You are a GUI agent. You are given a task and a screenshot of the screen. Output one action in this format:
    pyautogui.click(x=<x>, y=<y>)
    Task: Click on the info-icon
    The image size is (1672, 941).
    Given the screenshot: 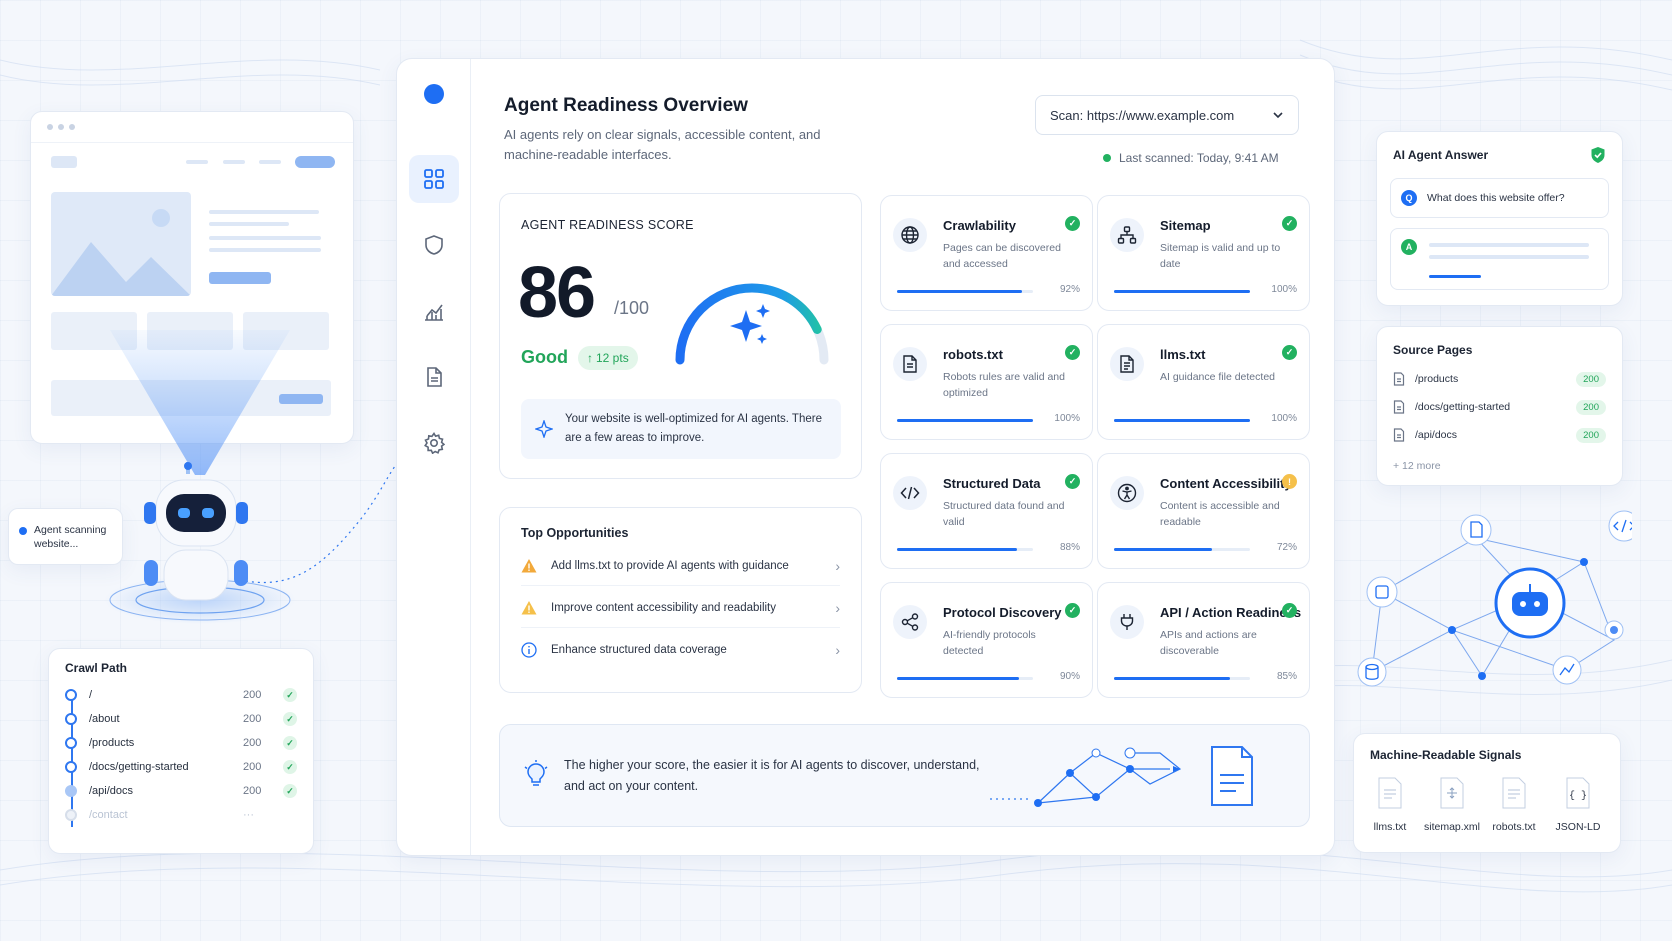 What is the action you would take?
    pyautogui.click(x=529, y=650)
    